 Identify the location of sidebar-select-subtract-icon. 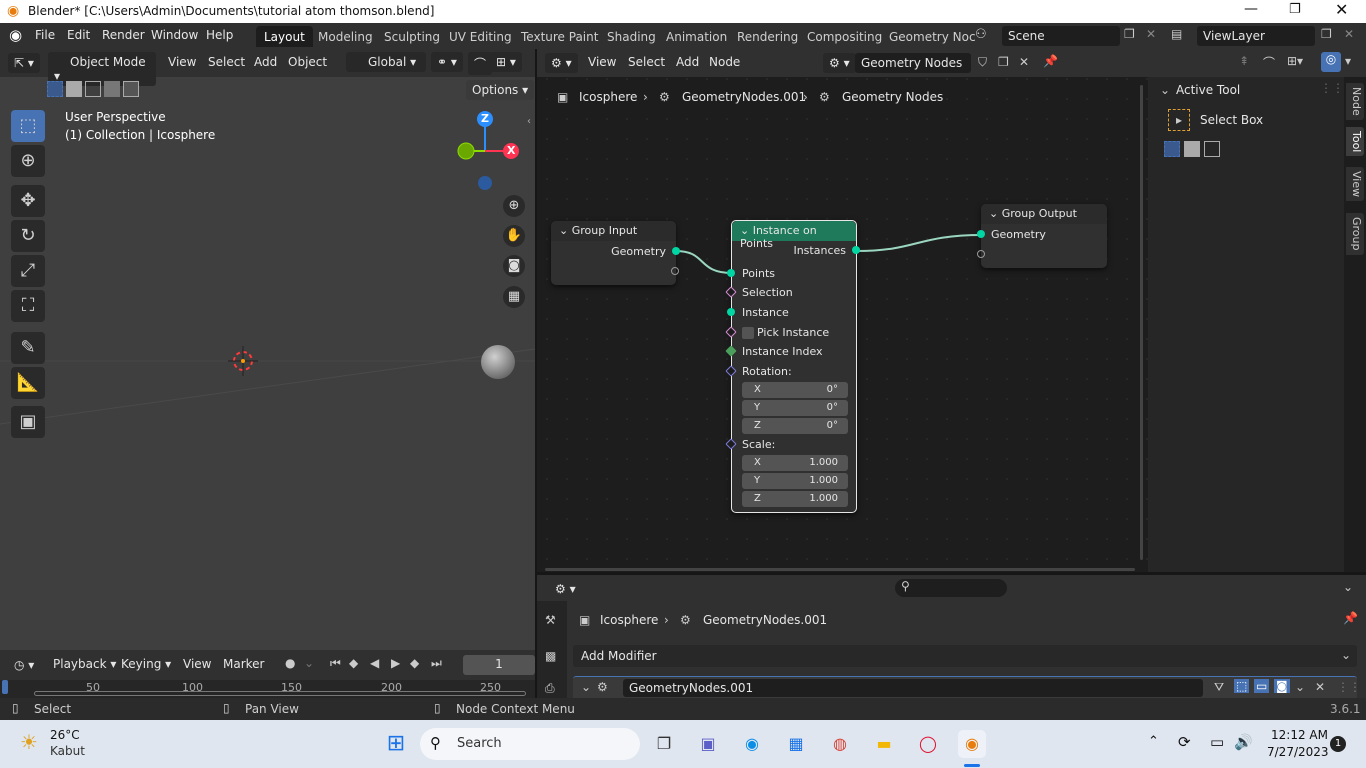
(1212, 149).